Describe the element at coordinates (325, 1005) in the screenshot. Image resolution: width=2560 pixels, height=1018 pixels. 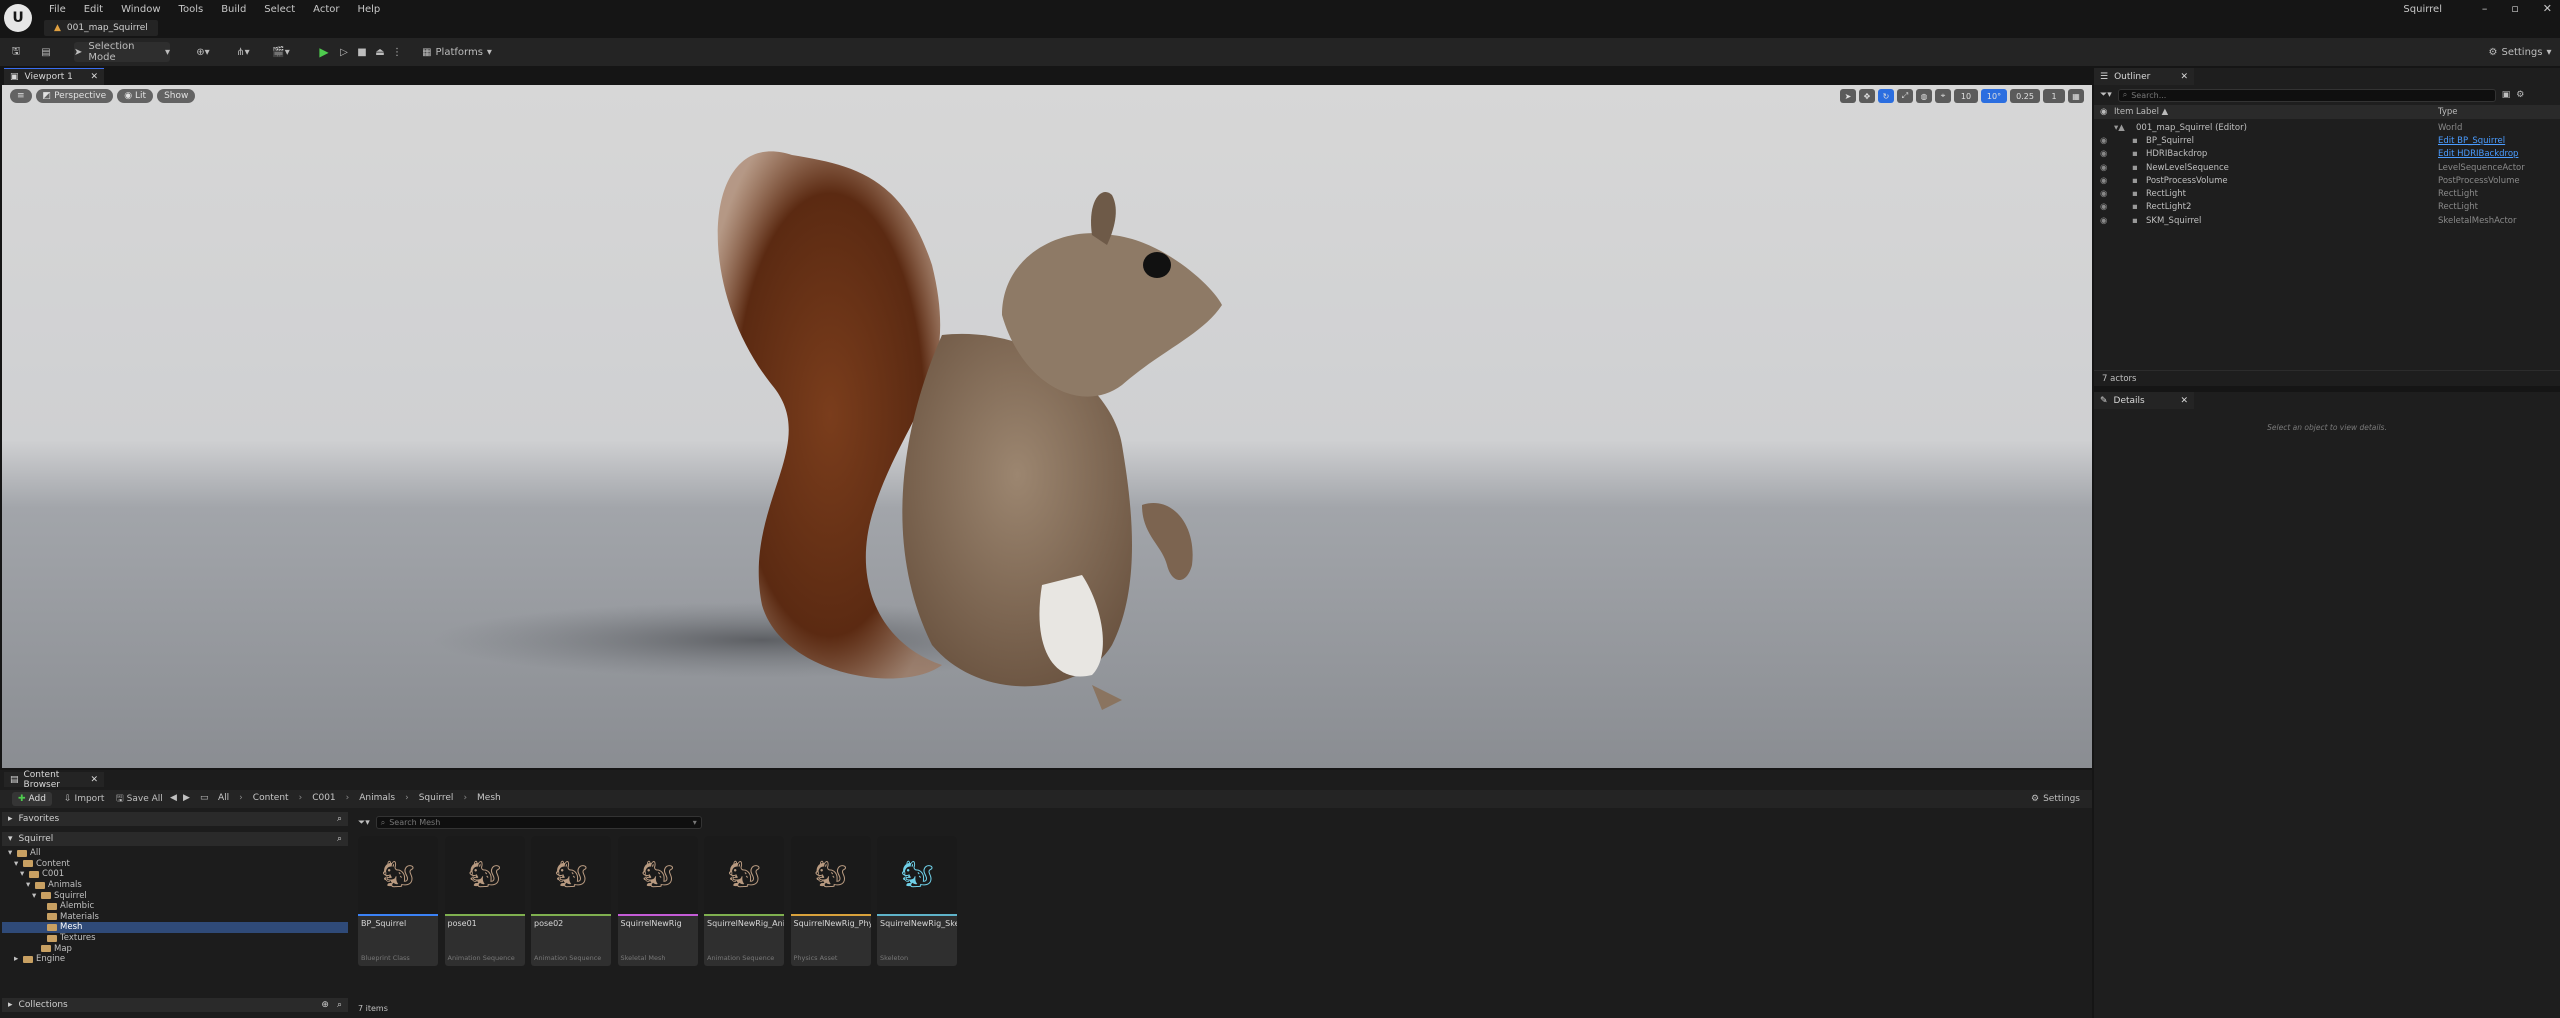
I see `add-collection-icon: ⊕` at that location.